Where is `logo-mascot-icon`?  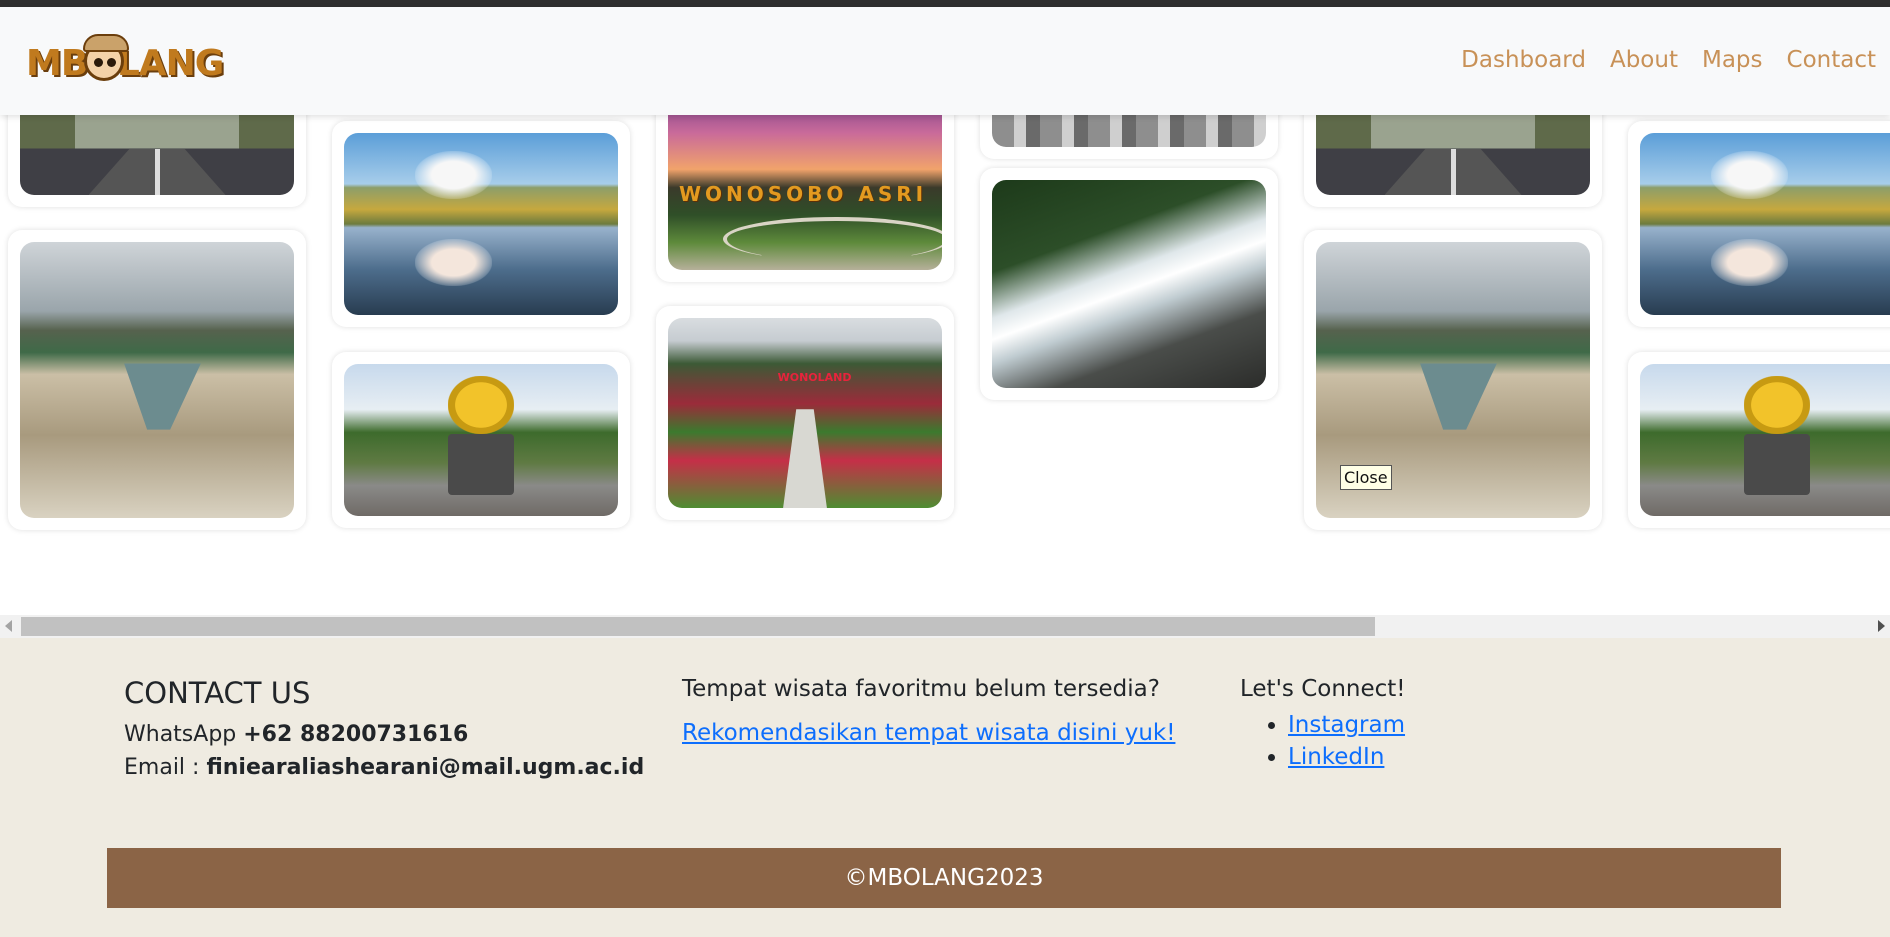 logo-mascot-icon is located at coordinates (106, 57).